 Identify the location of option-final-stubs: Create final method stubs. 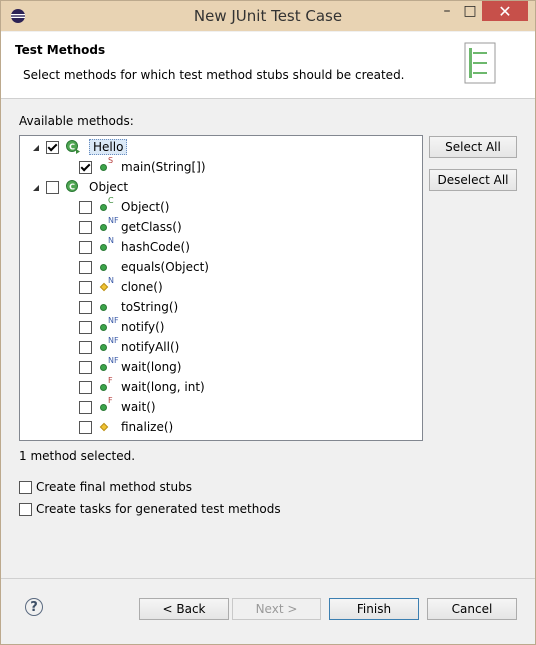
(105, 487).